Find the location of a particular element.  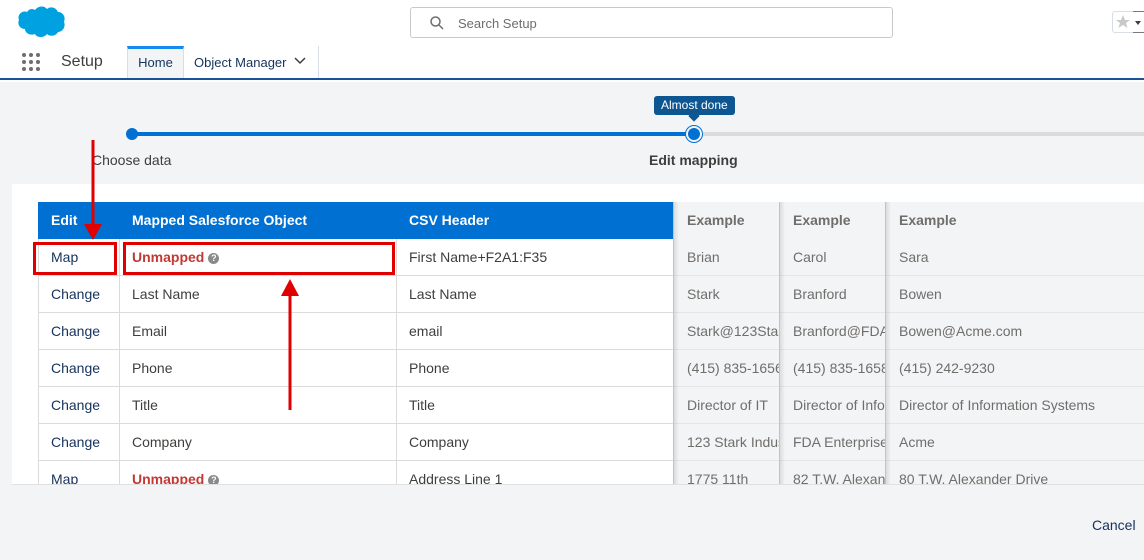

star-icon is located at coordinates (1123, 21).